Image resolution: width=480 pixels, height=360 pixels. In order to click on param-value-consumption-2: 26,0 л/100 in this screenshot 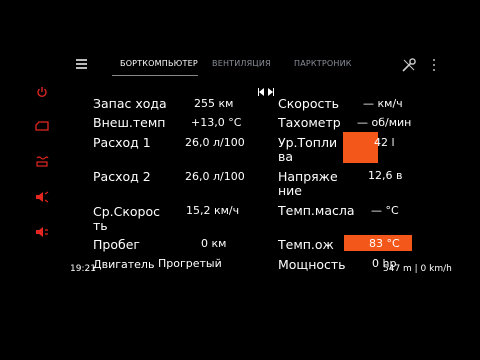, I will do `click(215, 176)`.